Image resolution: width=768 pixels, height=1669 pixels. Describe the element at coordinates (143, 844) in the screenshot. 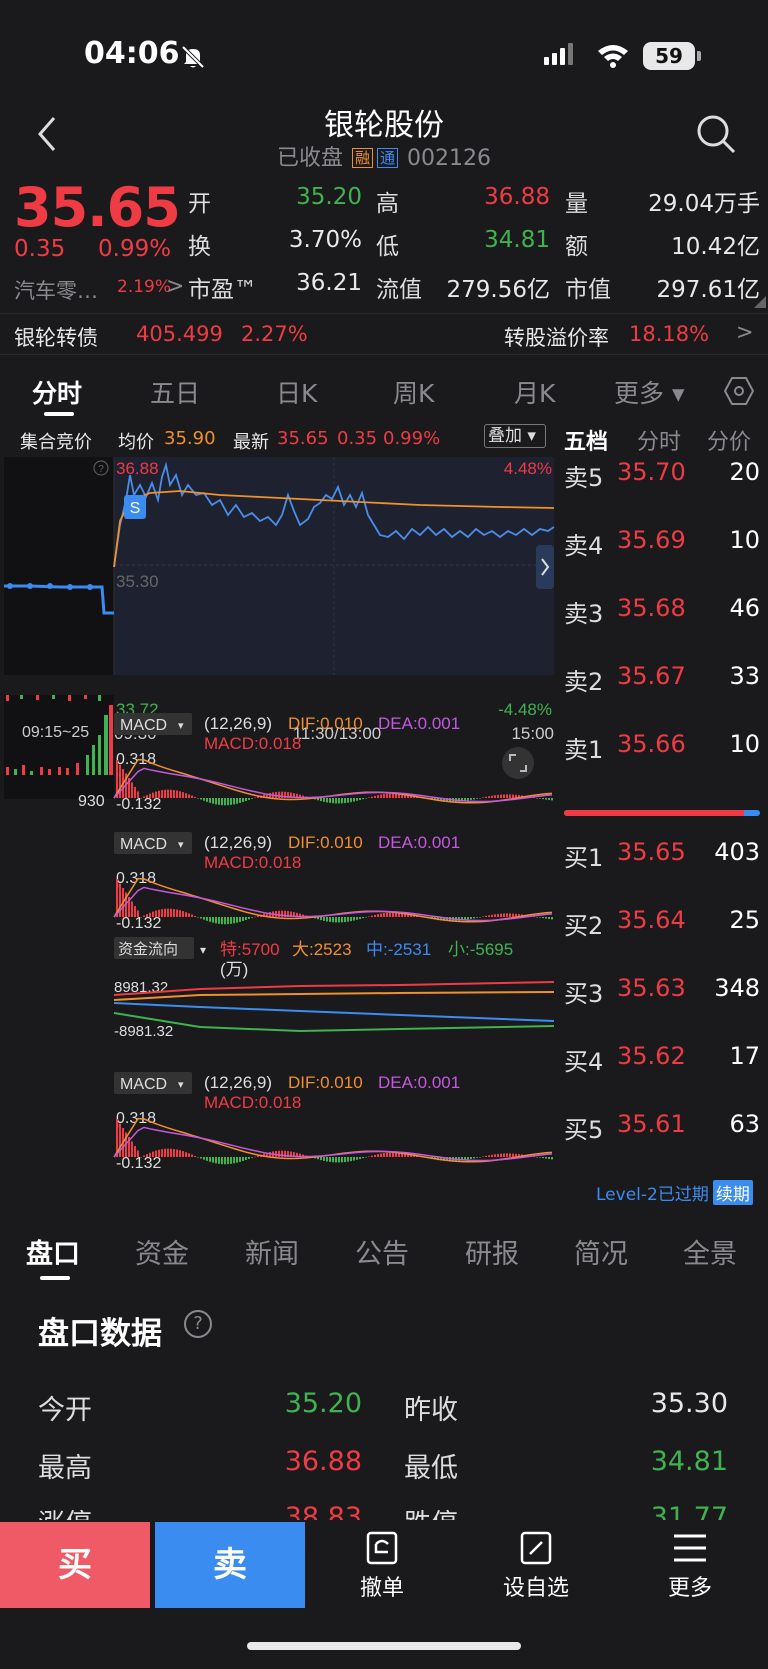

I see `macd-label: MACD` at that location.